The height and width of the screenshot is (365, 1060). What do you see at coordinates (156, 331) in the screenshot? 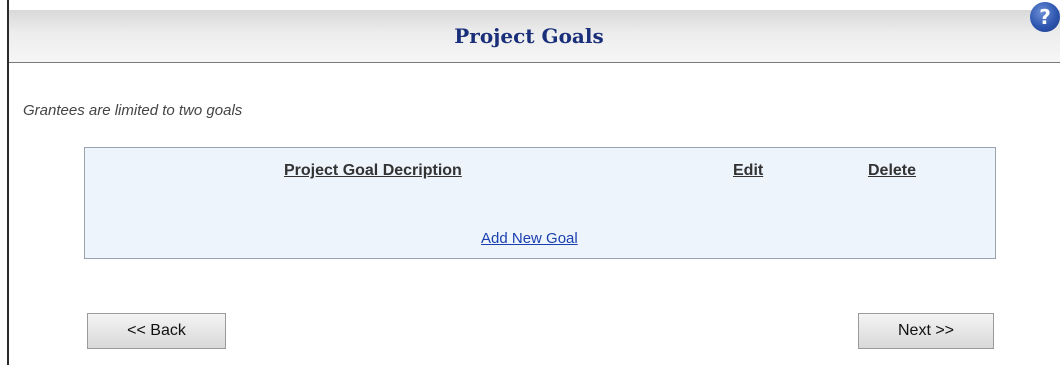
I see `back-button: << Back` at bounding box center [156, 331].